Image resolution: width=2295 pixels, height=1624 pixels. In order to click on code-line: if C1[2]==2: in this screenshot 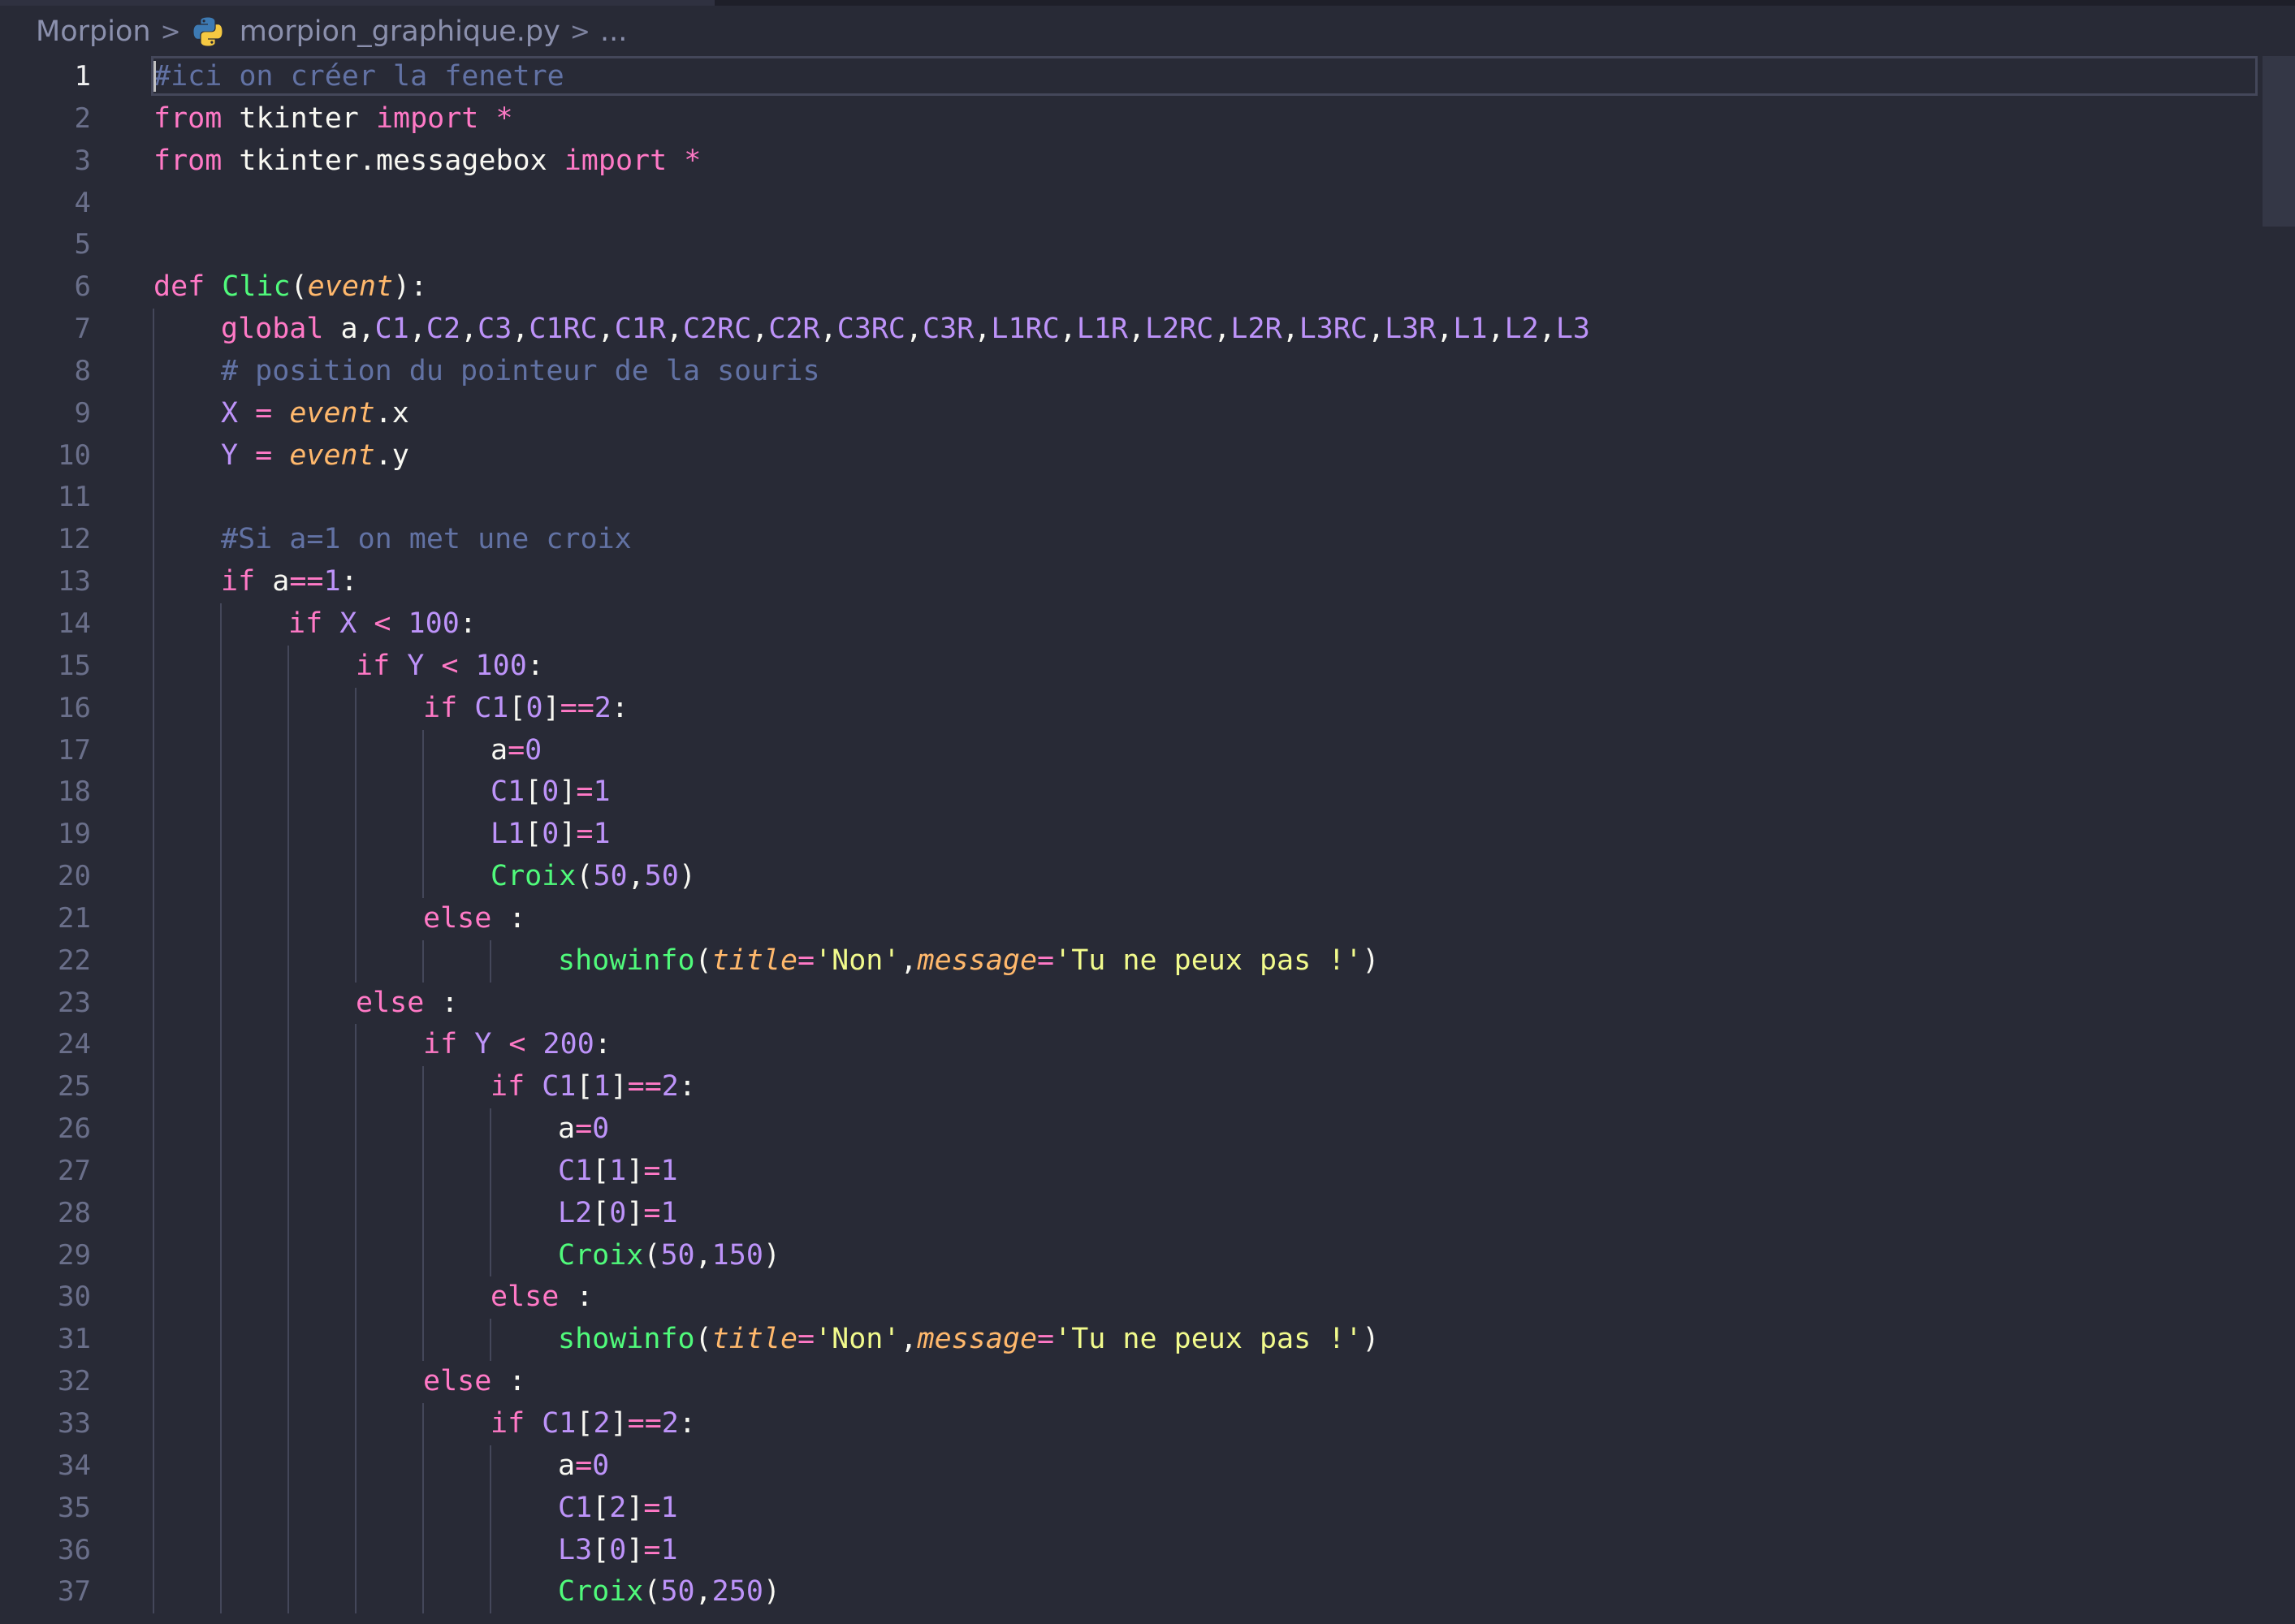, I will do `click(1129, 1424)`.